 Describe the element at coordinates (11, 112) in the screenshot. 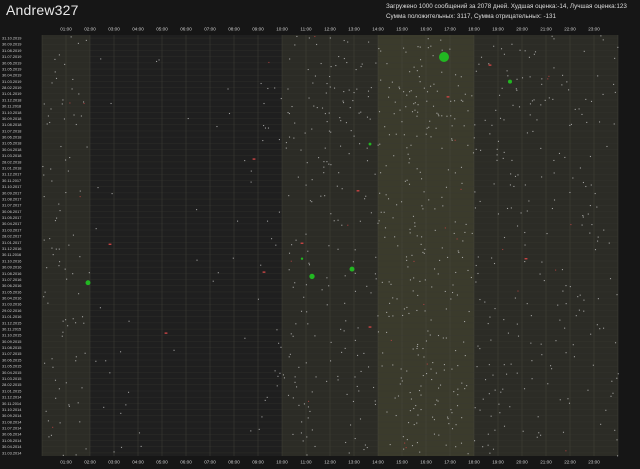

I see `date-tick-label: 31.10.2018` at that location.